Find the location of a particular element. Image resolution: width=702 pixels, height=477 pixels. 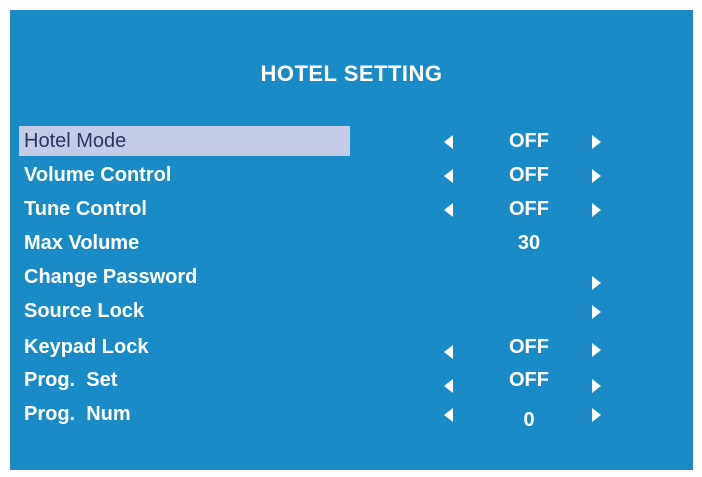

menu-item-source-lock: Source Lock is located at coordinates (354, 313).